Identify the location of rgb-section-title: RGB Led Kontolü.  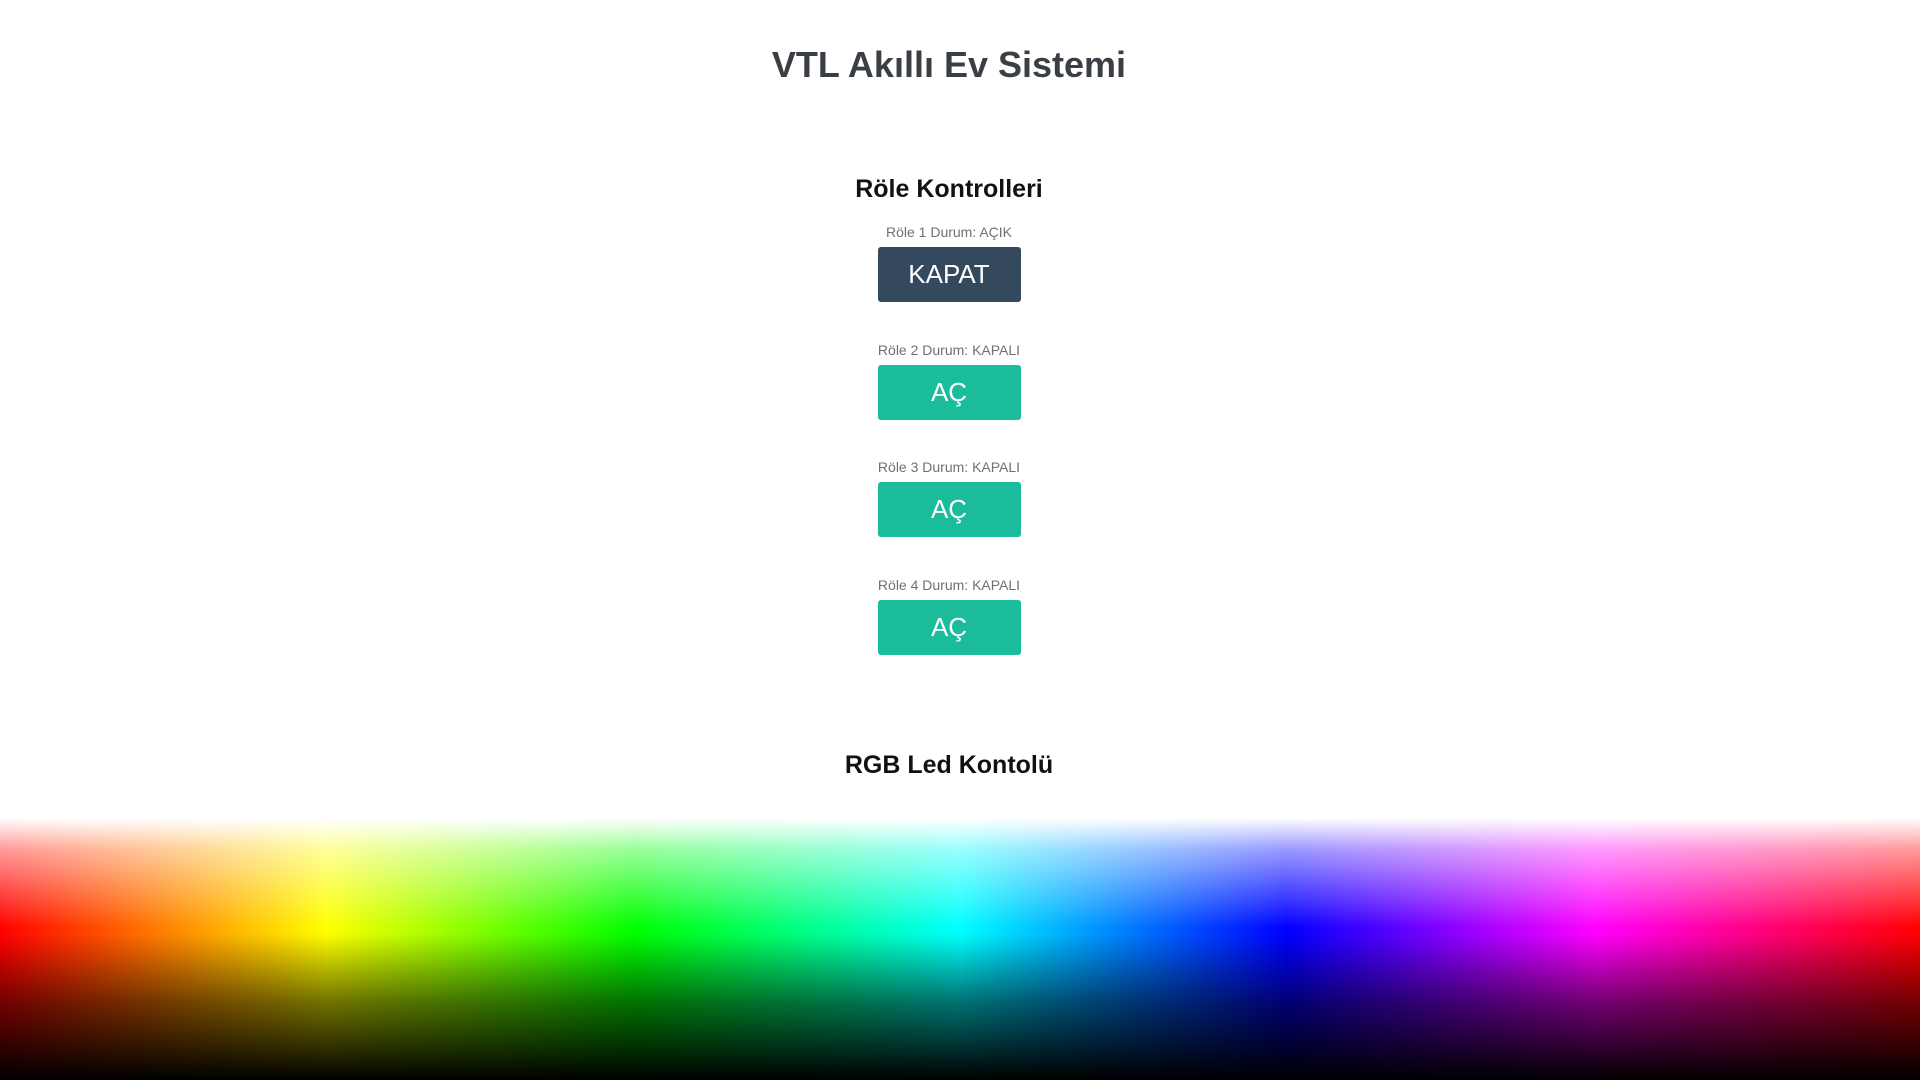
(949, 765).